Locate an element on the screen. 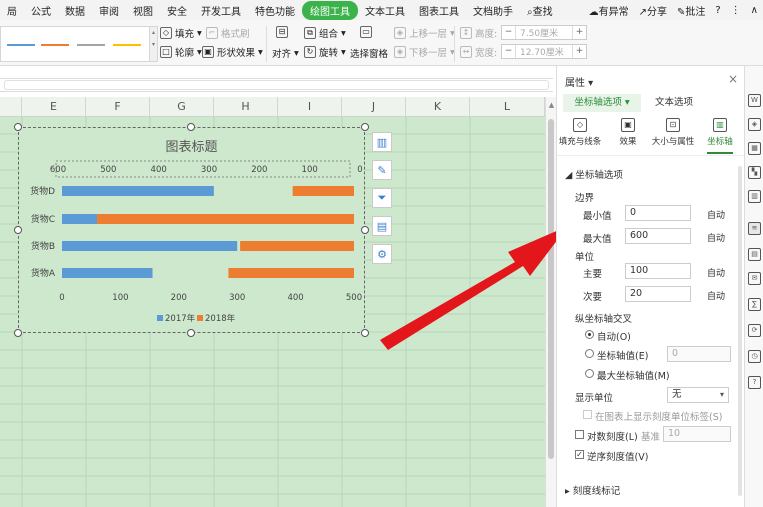  menu-item-doc-assistant: 文档助手 is located at coordinates (493, 10).